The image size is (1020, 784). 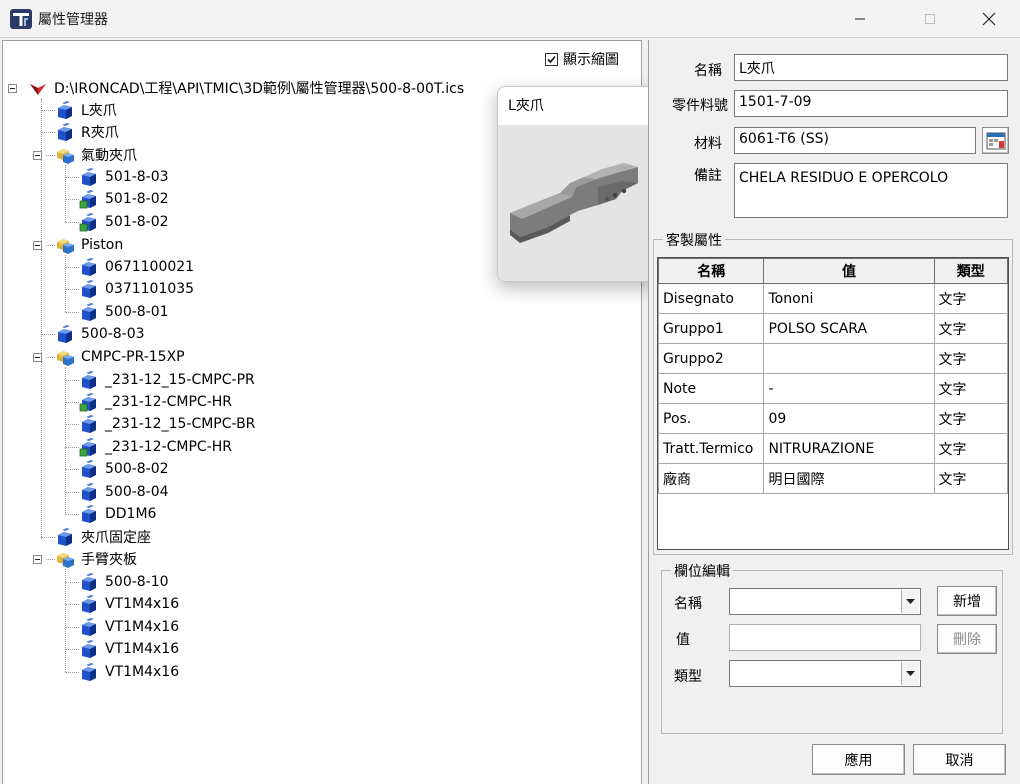 What do you see at coordinates (86, 110) in the screenshot?
I see `tree-part-node: L夾爪` at bounding box center [86, 110].